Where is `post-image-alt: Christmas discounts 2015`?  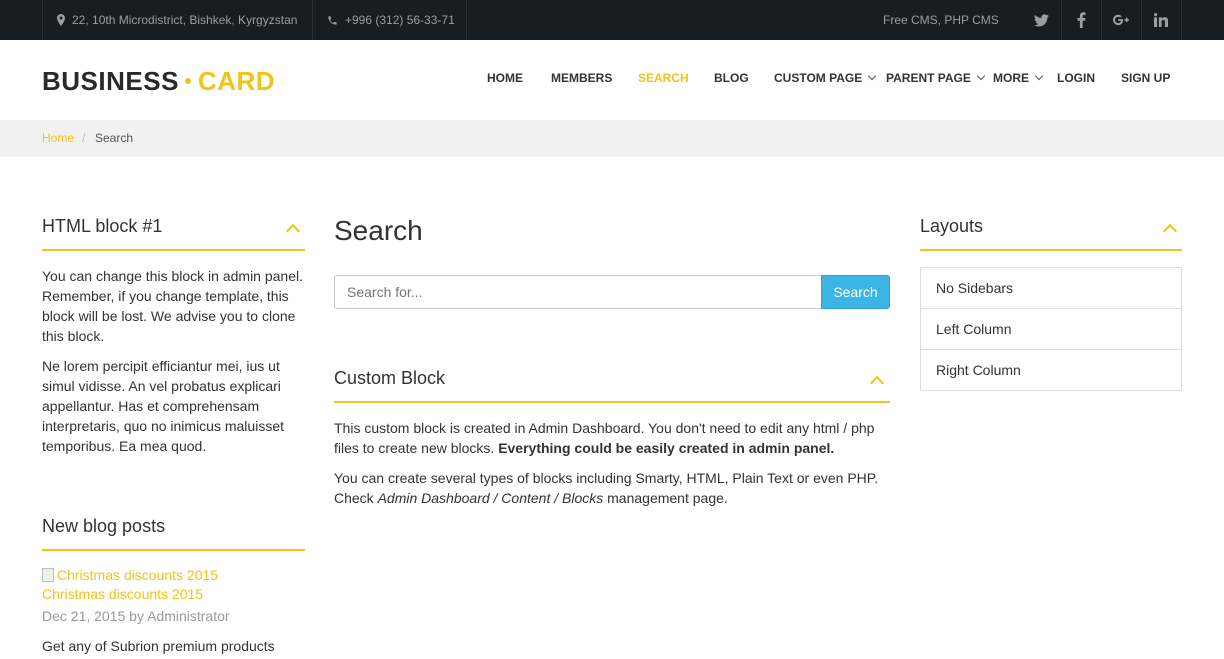 post-image-alt: Christmas discounts 2015 is located at coordinates (138, 575).